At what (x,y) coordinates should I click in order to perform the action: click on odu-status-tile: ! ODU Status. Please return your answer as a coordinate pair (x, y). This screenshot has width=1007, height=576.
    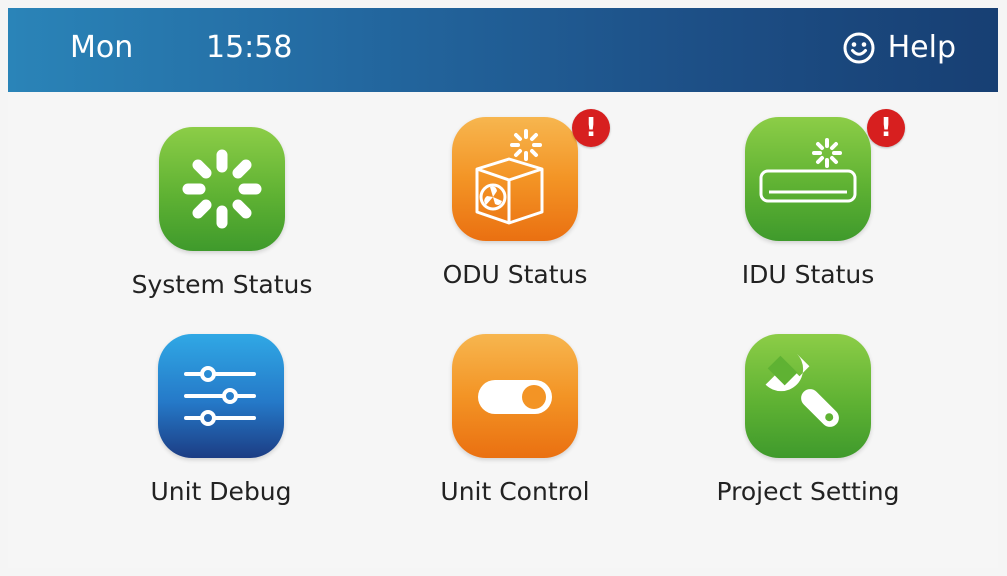
    Looking at the image, I should click on (515, 208).